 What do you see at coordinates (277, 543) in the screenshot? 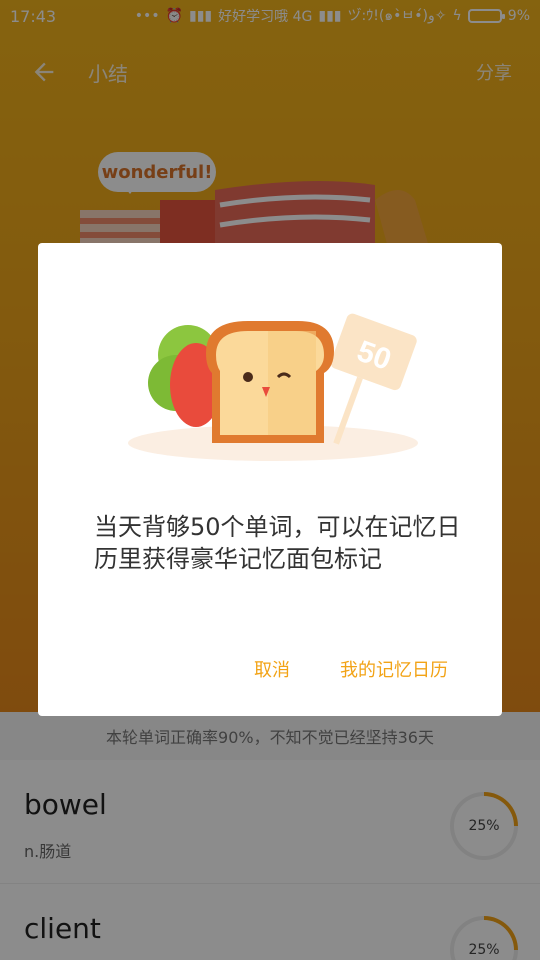
I see `dialog-message: 当天背够50个单词，可以在记忆日历里获得豪华记忆面包标记` at bounding box center [277, 543].